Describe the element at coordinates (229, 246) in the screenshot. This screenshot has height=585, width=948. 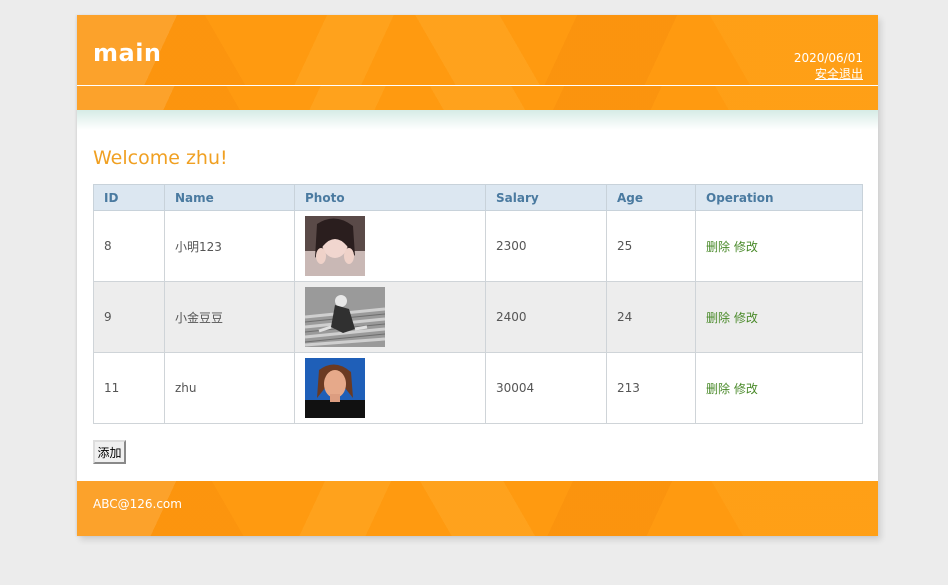
I see `cell-name: 小明123` at that location.